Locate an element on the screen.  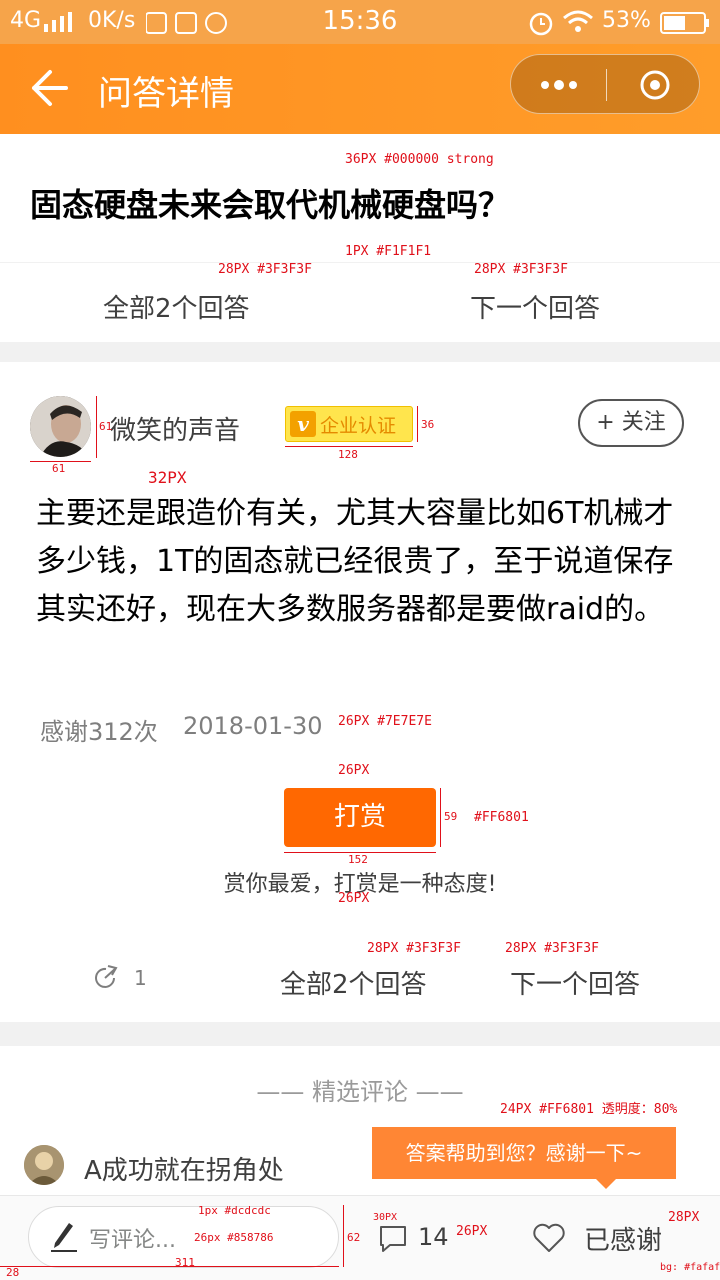
badge-label: 企业认证 is located at coordinates (358, 426).